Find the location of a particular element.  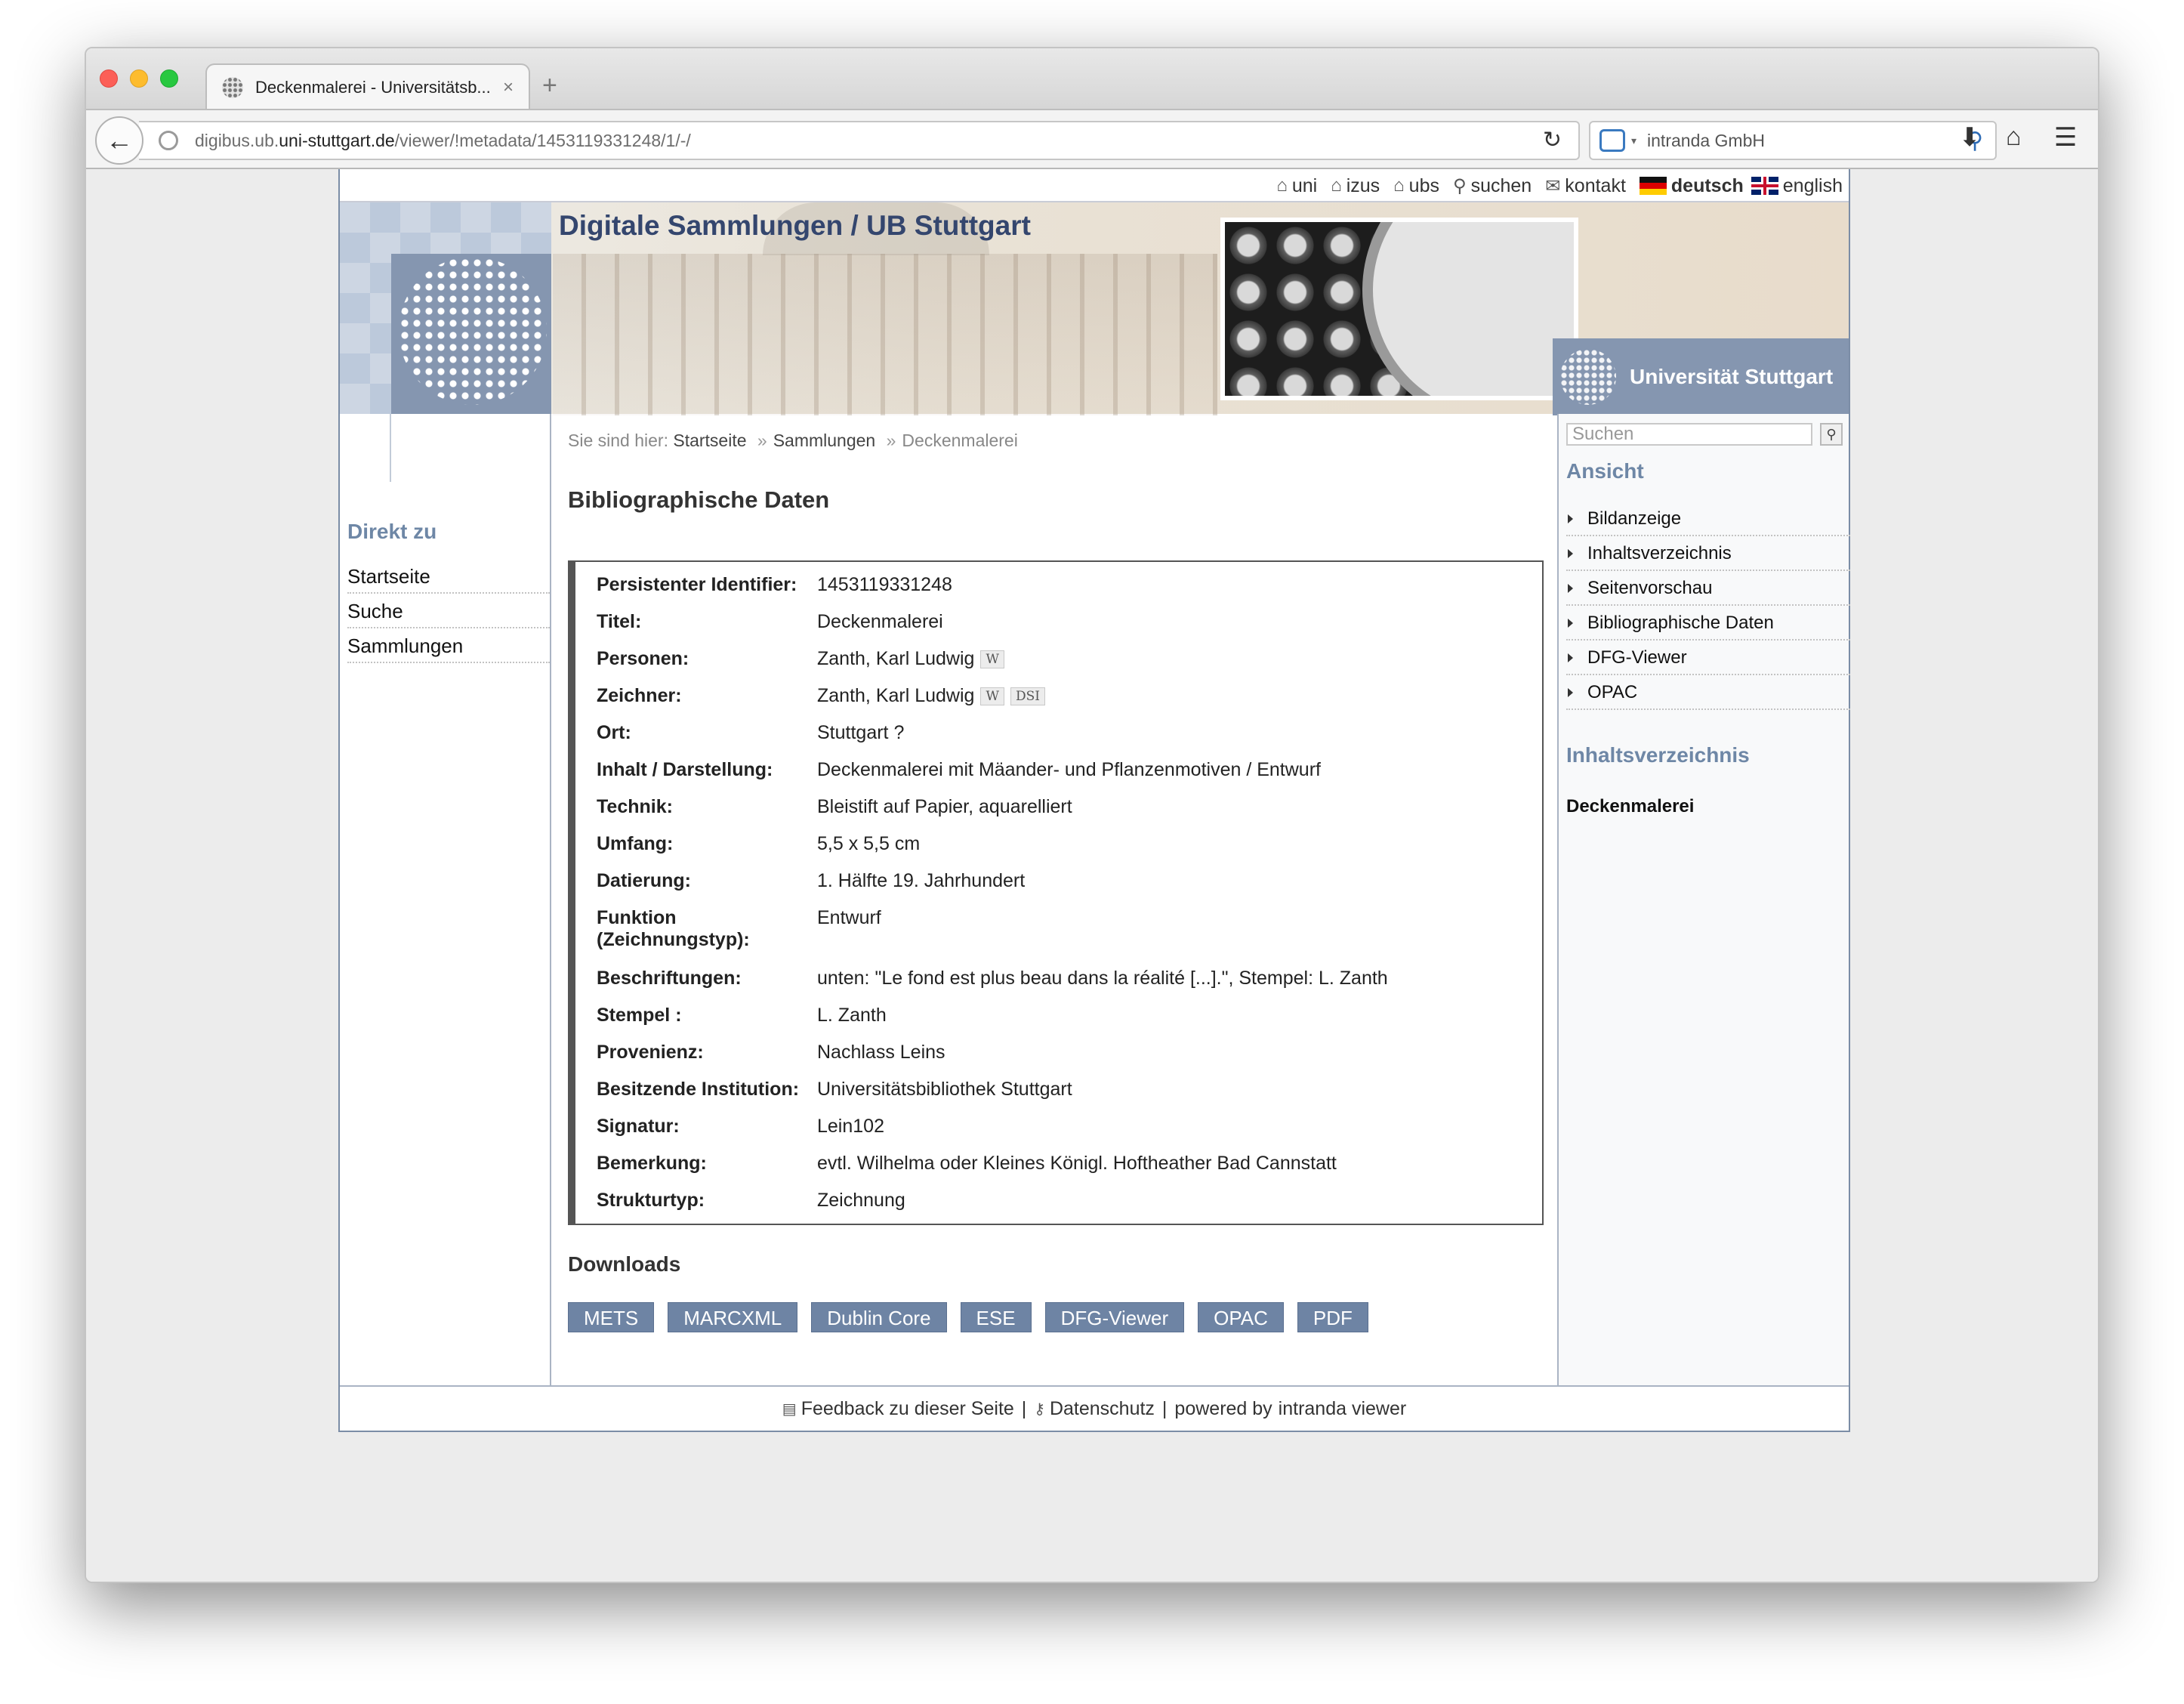

metadata-row: Personen: Zanth, Karl Ludwig W is located at coordinates (1058, 667).